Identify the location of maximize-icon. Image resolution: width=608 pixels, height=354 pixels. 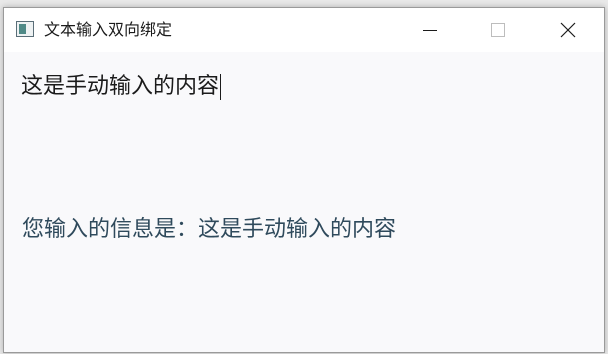
(498, 30).